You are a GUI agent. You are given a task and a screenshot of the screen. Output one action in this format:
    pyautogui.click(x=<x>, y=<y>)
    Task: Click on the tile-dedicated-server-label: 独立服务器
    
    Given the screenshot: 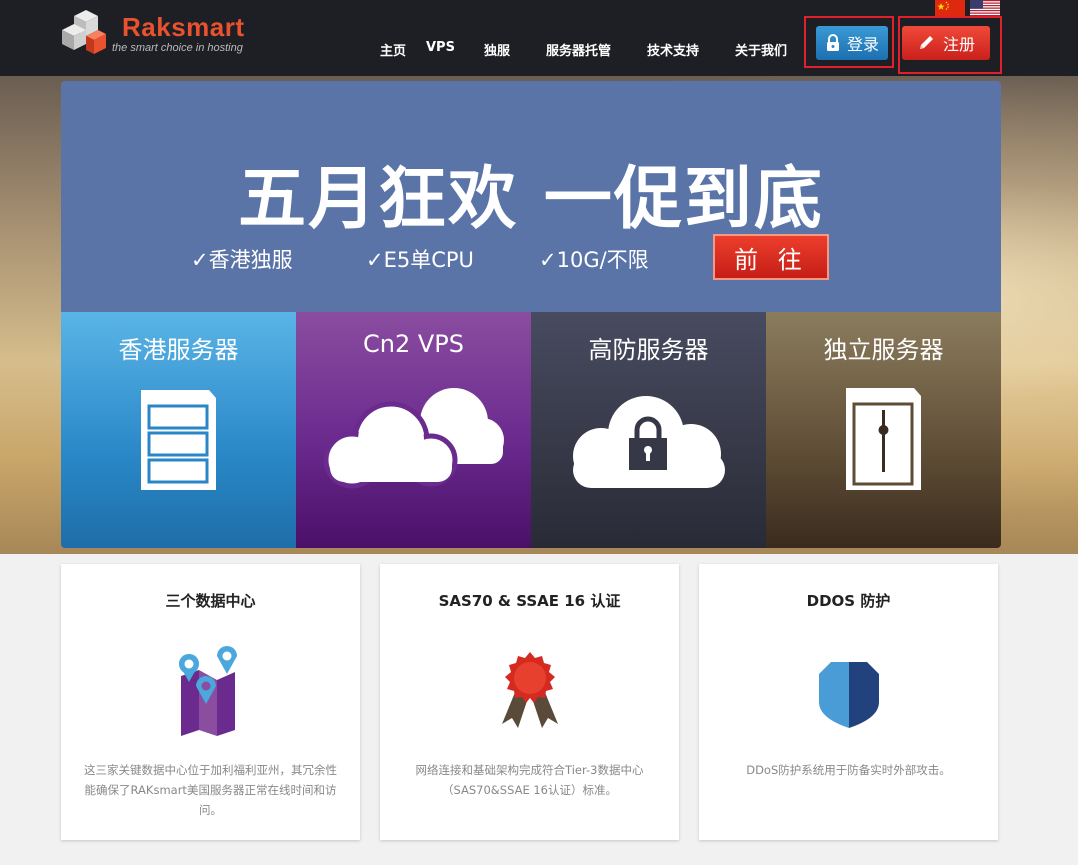 What is the action you would take?
    pyautogui.click(x=883, y=350)
    